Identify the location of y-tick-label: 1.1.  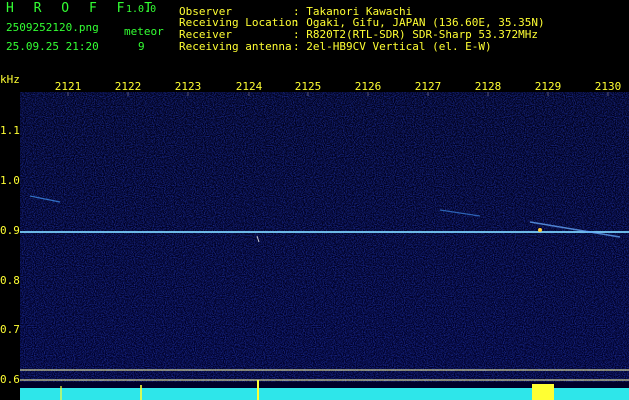
(10, 130).